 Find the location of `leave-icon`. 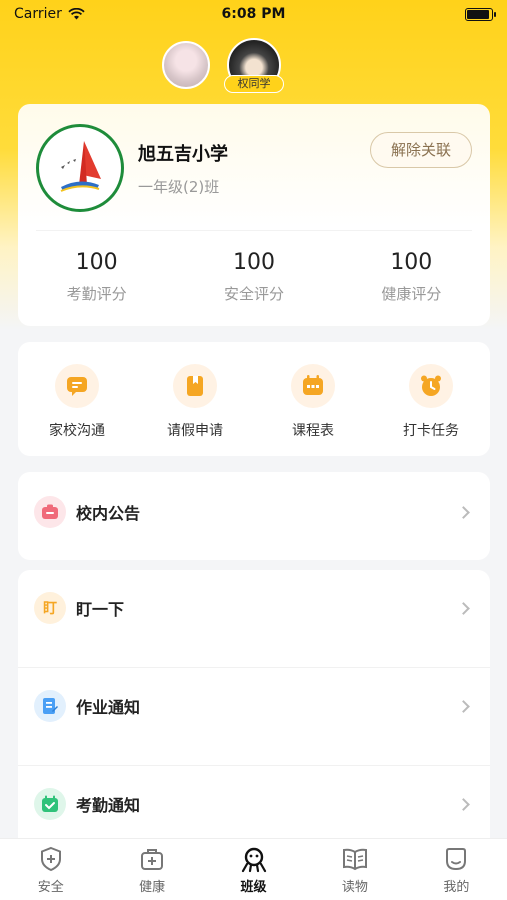

leave-icon is located at coordinates (195, 386).